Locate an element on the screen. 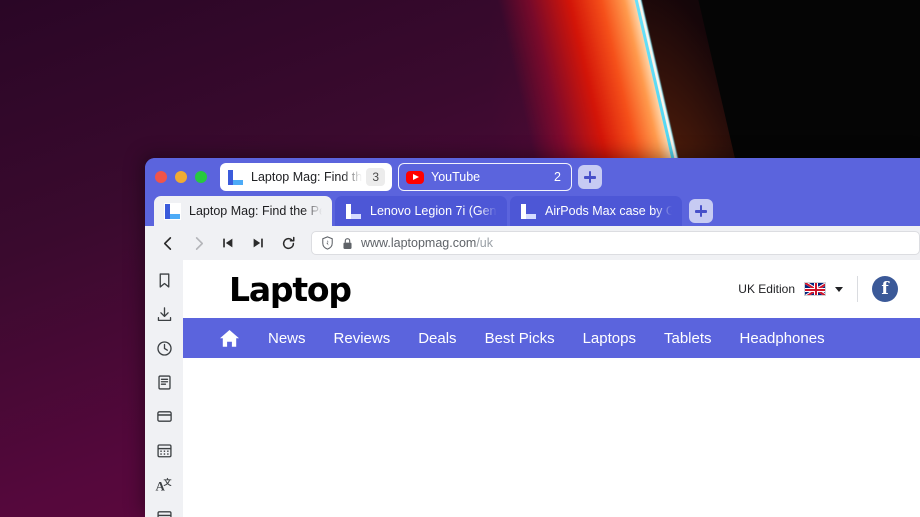  translate-icon: A 文 is located at coordinates (164, 485).